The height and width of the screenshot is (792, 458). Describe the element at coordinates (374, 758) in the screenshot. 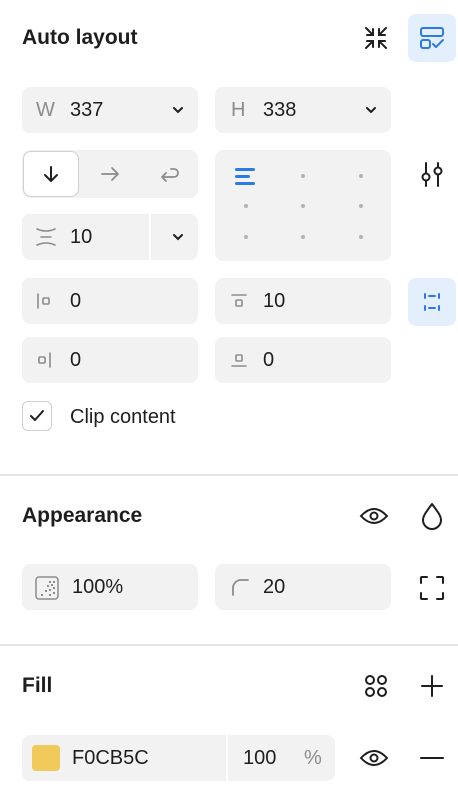

I see `fill-visibility-eye-icon` at that location.